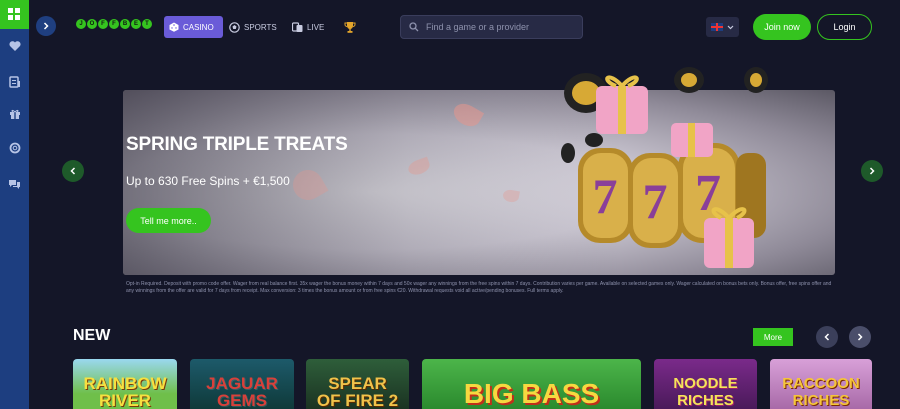 The image size is (900, 409). I want to click on banner-subtitle: Up to 630 Free Spins + €1,500, so click(208, 181).